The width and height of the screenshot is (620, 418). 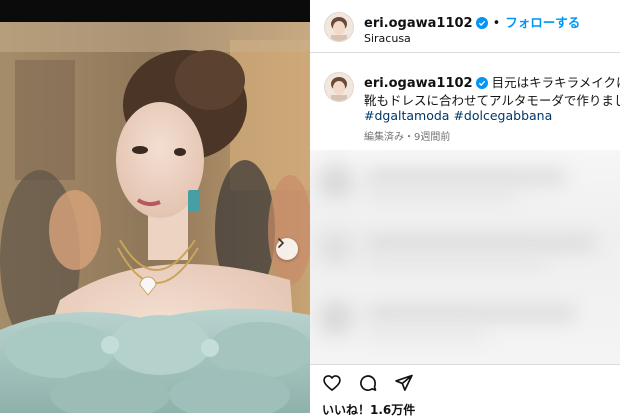 I want to click on hashtag-link: #dgaltamoda, so click(x=406, y=115).